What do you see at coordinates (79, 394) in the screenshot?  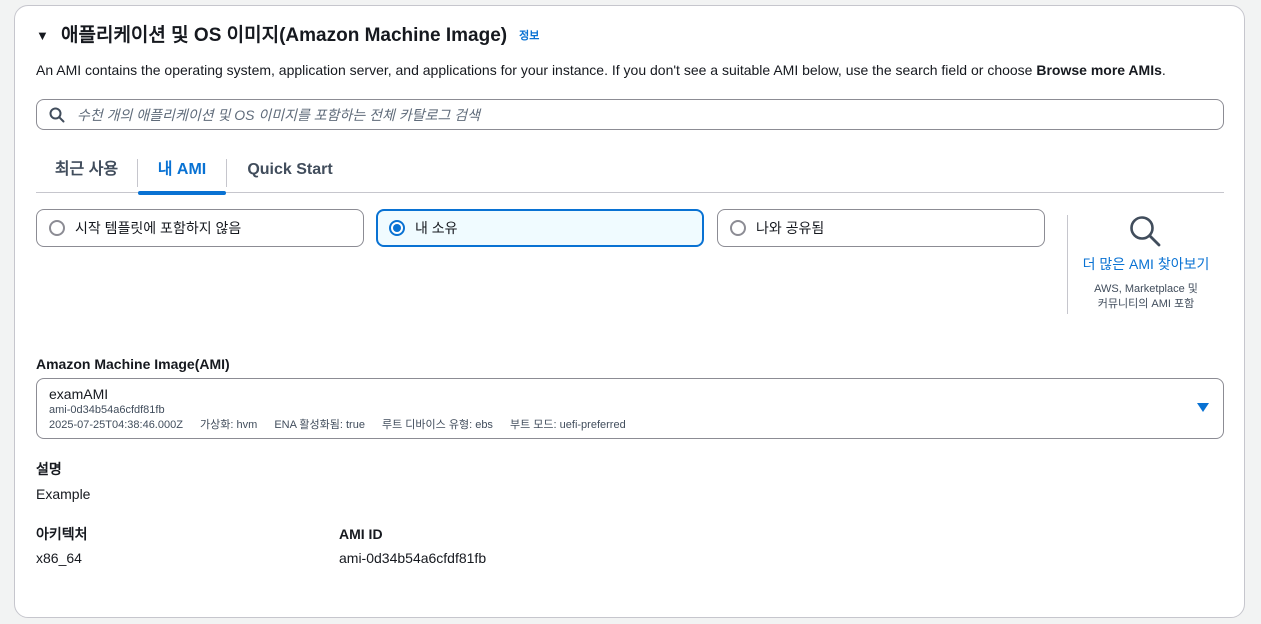 I see `ami-name: examAMI` at bounding box center [79, 394].